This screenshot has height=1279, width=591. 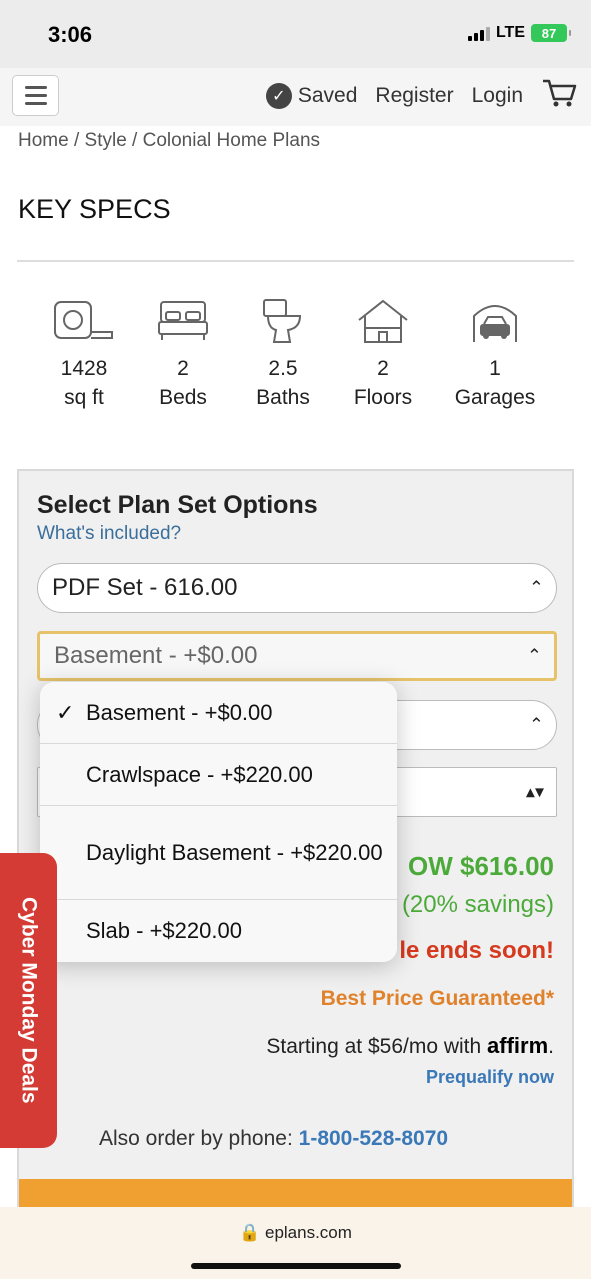 I want to click on hamburger-menu-button, so click(x=35, y=95).